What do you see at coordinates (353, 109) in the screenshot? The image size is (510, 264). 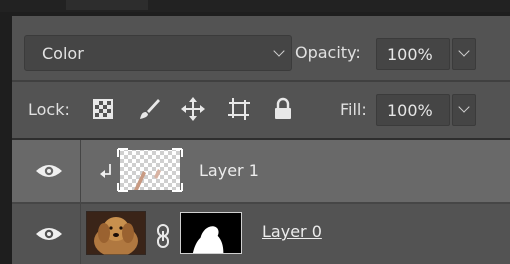 I see `fill-label: Fill:` at bounding box center [353, 109].